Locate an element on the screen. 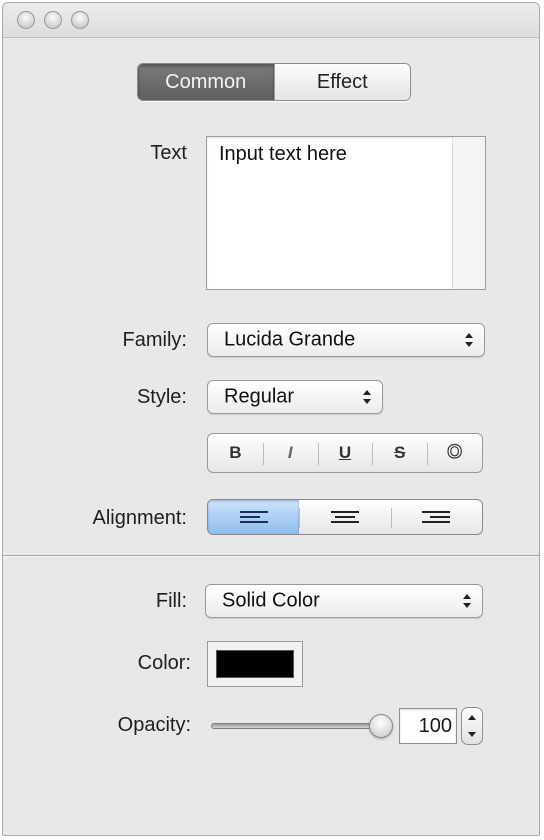 This screenshot has width=544, height=840. italic-button: I is located at coordinates (290, 453).